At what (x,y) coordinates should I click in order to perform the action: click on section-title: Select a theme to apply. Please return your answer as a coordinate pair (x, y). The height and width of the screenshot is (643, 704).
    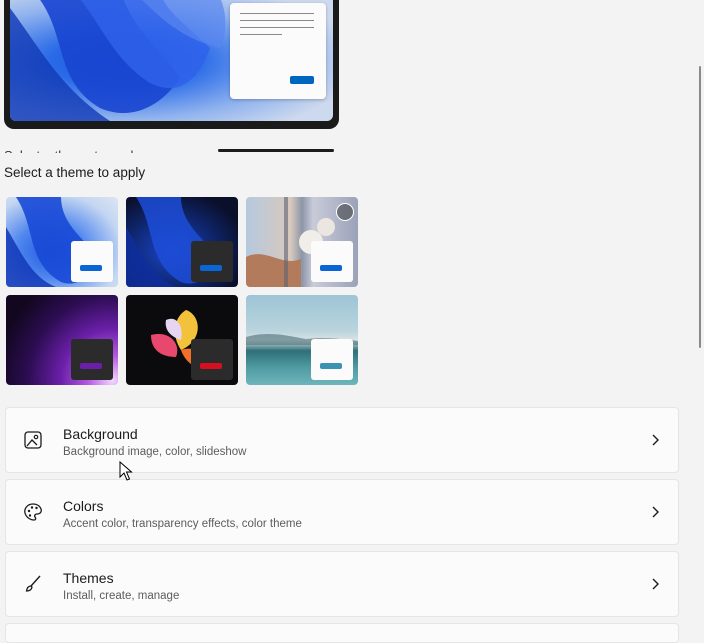
    Looking at the image, I should click on (75, 172).